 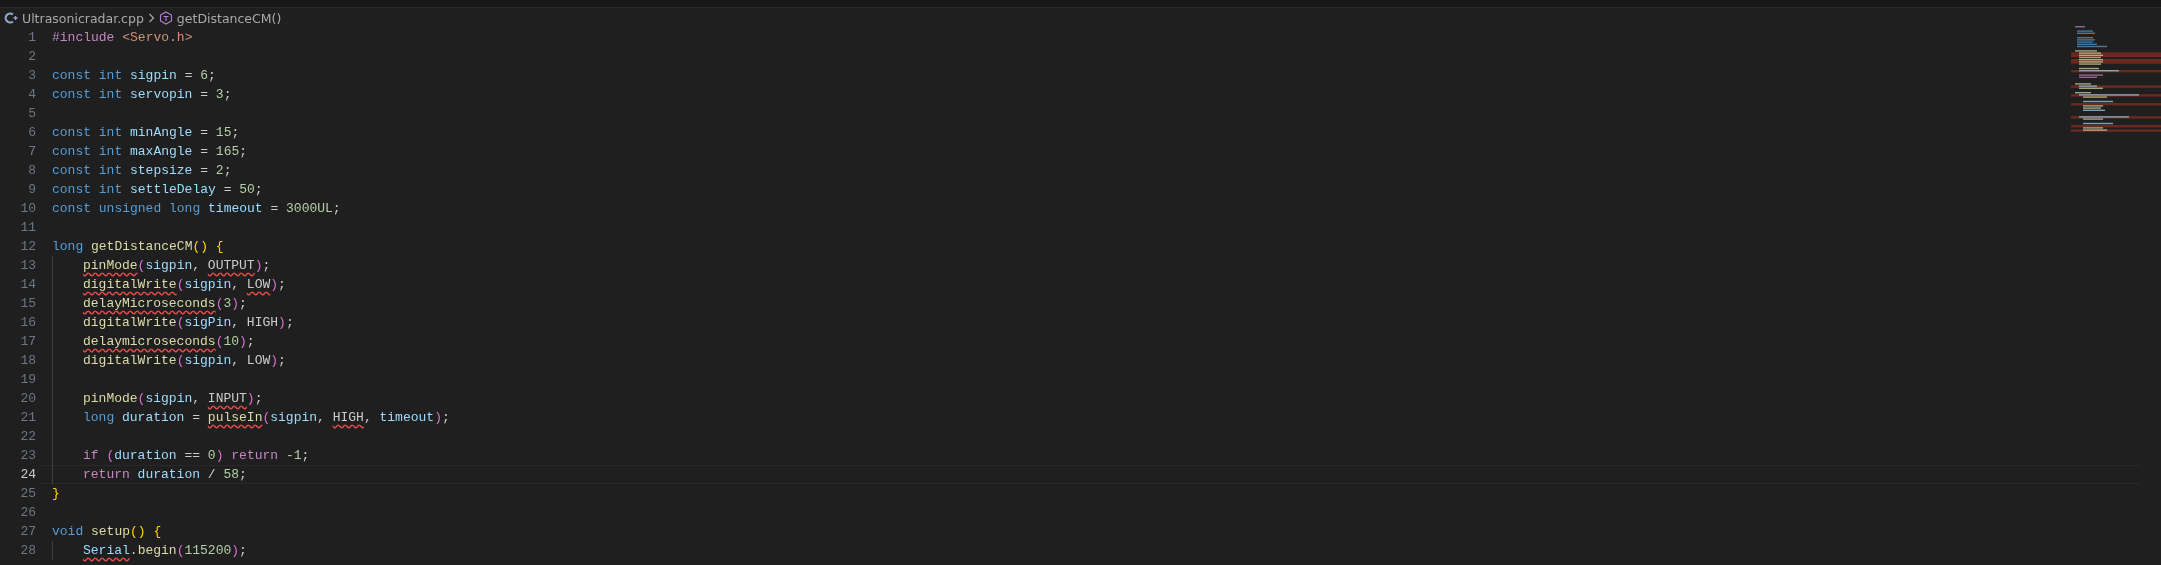 What do you see at coordinates (27, 436) in the screenshot?
I see `line-number: 22` at bounding box center [27, 436].